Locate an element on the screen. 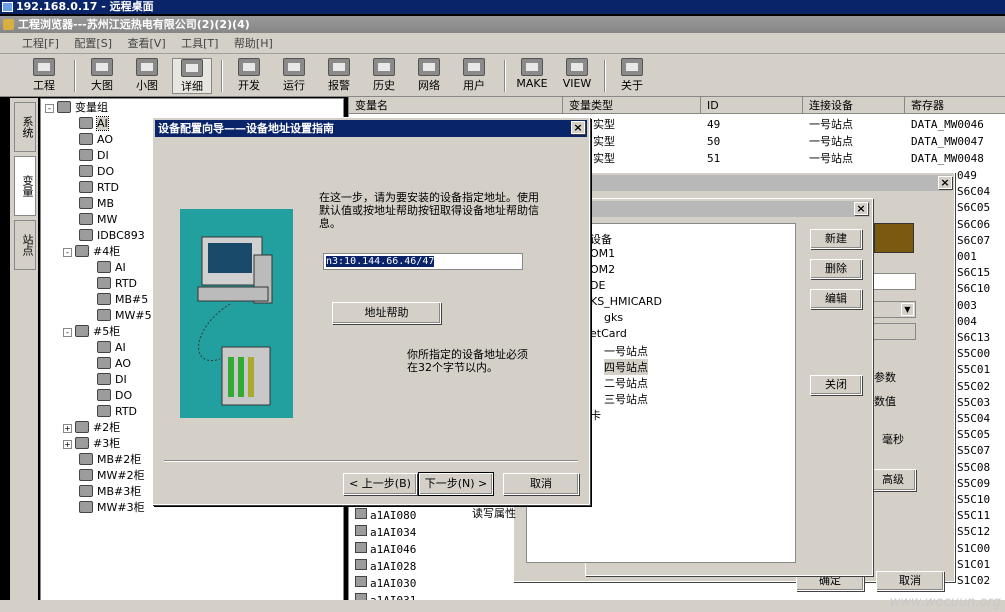  tree-item: MB#5 is located at coordinates (122, 300).